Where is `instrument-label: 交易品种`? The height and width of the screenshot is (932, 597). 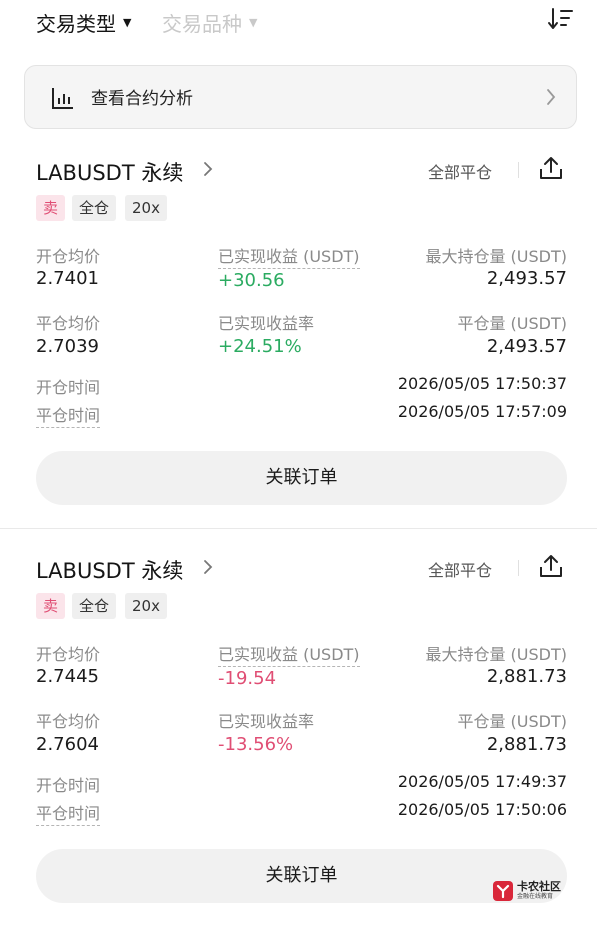 instrument-label: 交易品种 is located at coordinates (202, 24).